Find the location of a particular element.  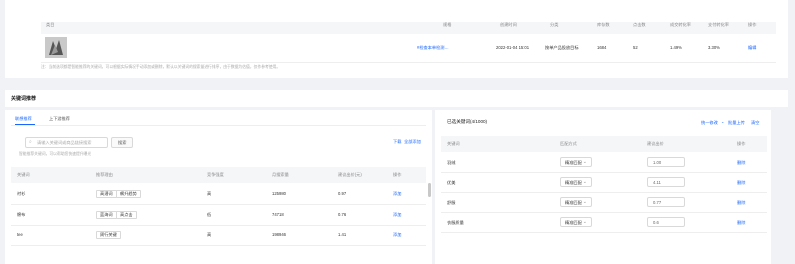

tab-updown: 上下游推荐 is located at coordinates (59, 118).